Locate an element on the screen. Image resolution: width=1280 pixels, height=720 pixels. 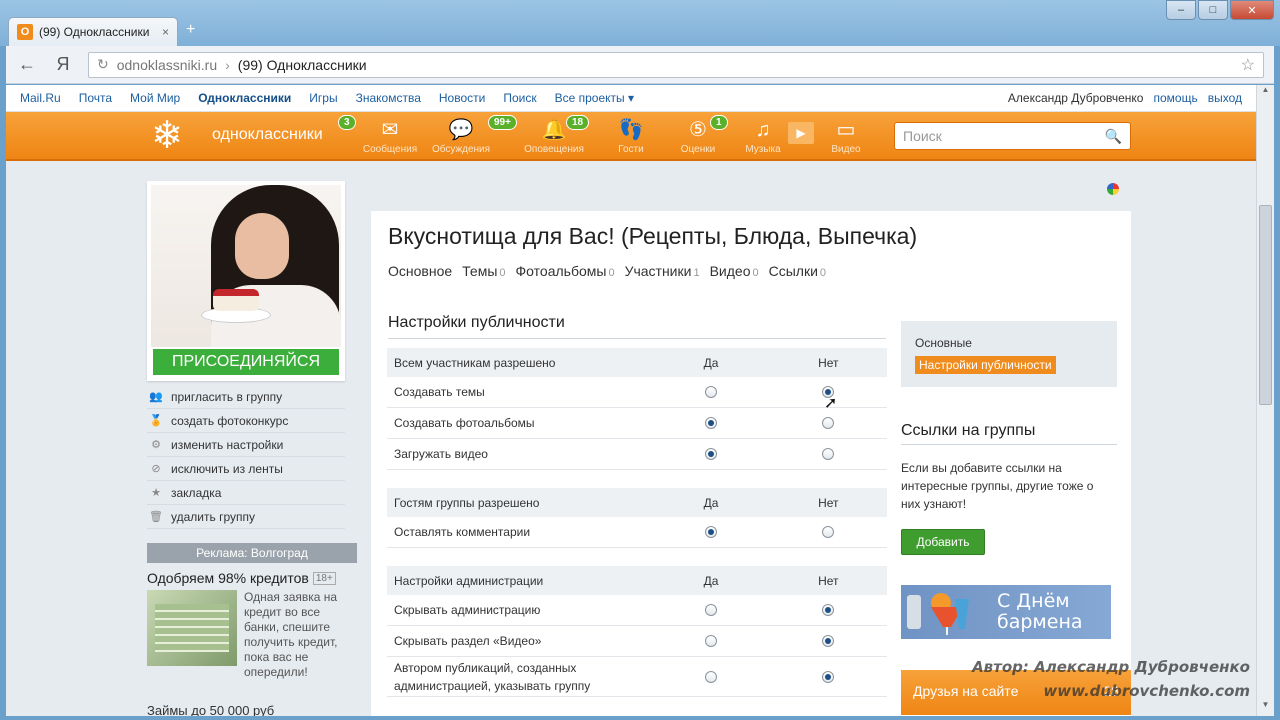
trash-icon: 🗑 is located at coordinates (156, 517).